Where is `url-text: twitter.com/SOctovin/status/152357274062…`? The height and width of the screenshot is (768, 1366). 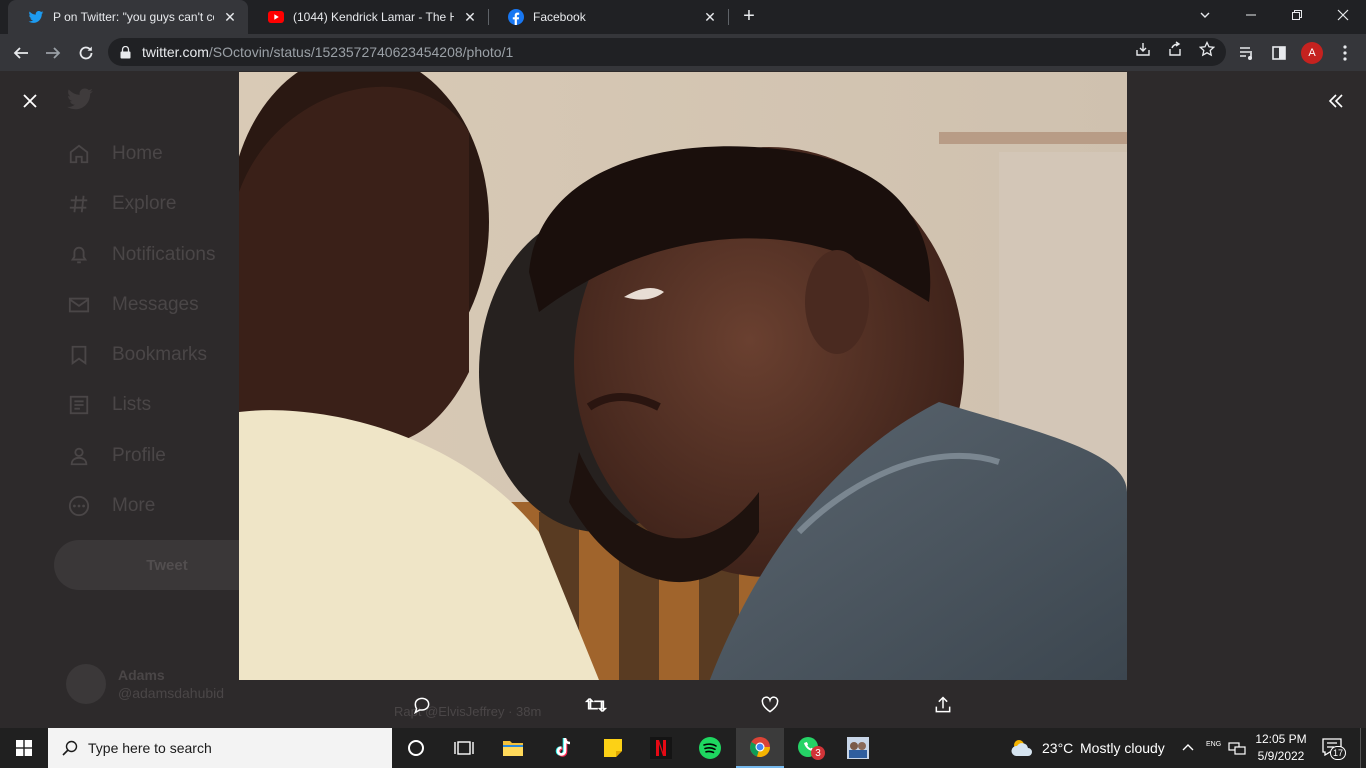 url-text: twitter.com/SOctovin/status/152357274062… is located at coordinates (327, 52).